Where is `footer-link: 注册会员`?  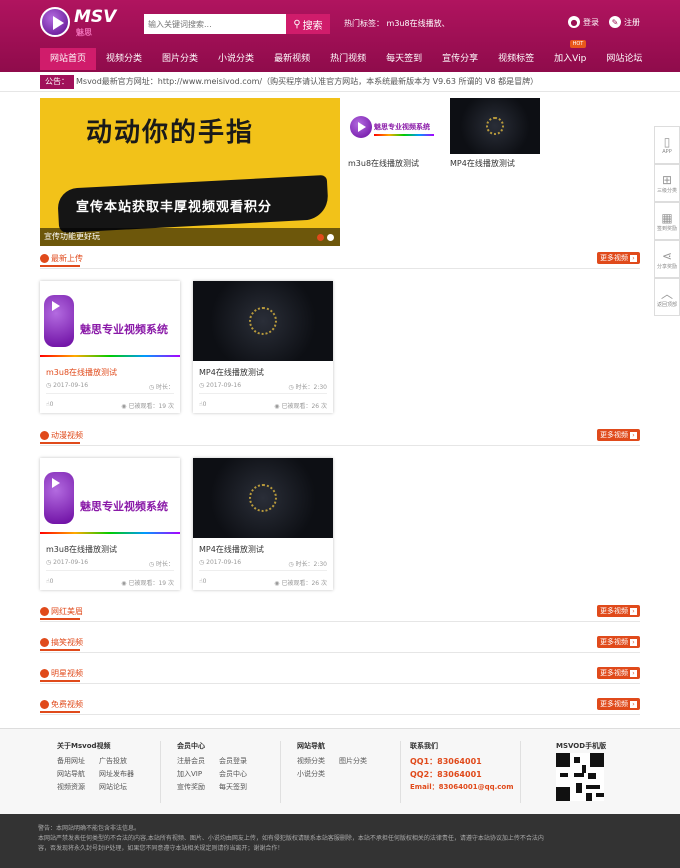 footer-link: 注册会员 is located at coordinates (192, 761).